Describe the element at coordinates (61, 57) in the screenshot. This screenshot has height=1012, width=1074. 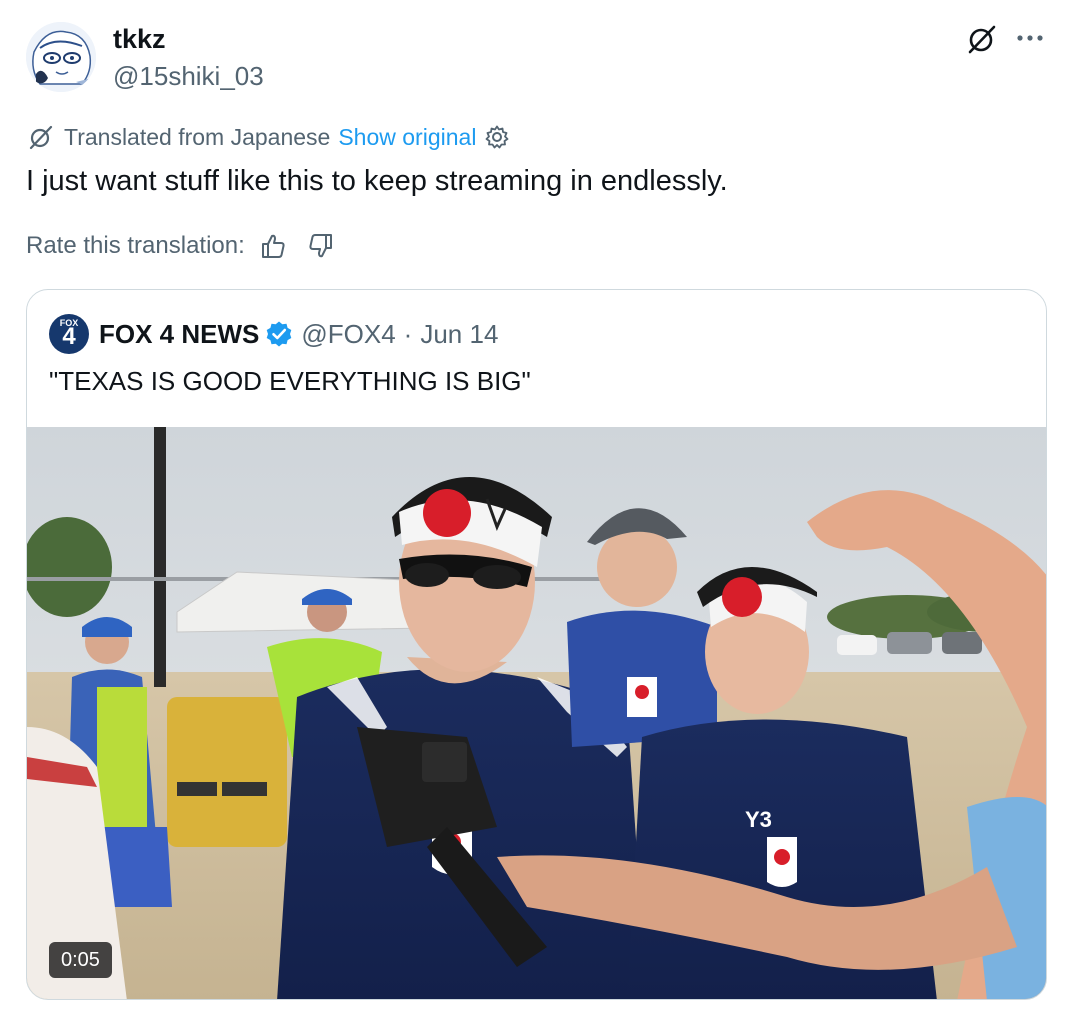
I see `avatar` at that location.